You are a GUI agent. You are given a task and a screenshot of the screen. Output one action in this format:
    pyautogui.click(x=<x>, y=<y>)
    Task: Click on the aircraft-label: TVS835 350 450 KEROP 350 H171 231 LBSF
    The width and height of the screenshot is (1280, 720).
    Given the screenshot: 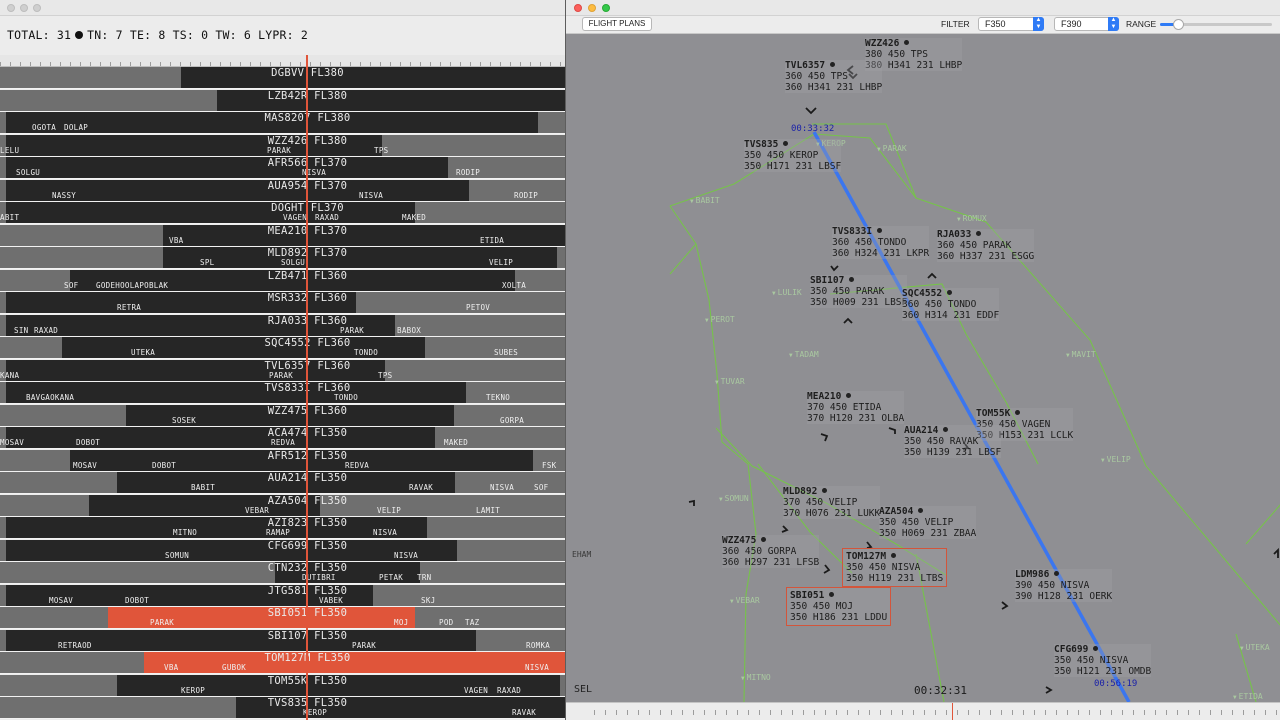 What is the action you would take?
    pyautogui.click(x=793, y=155)
    